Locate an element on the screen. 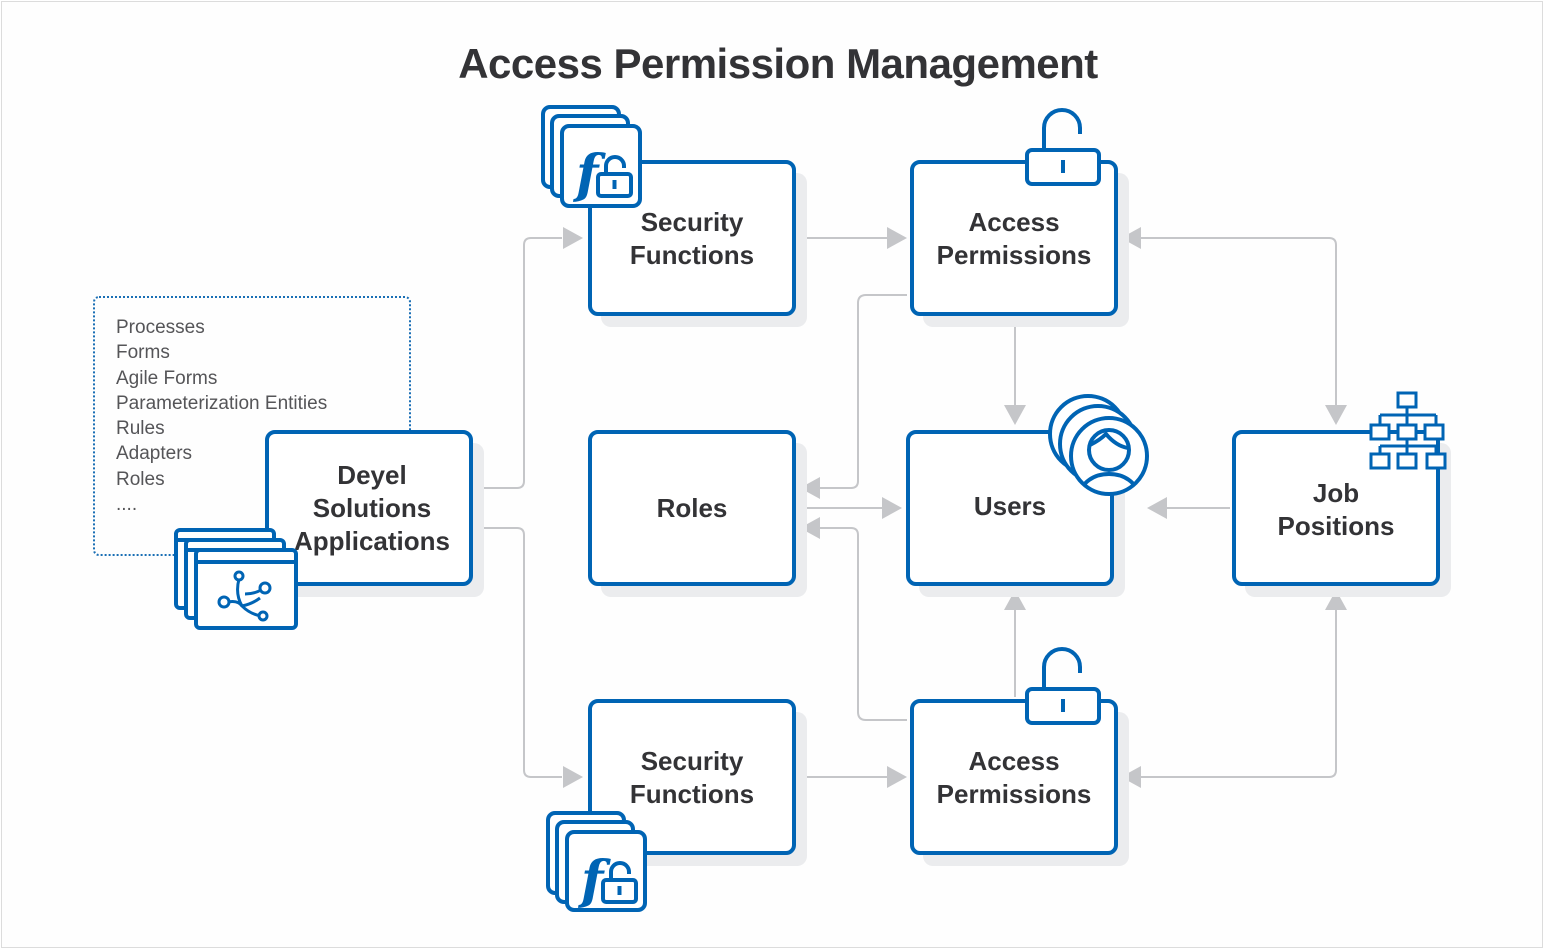  connector-access-permissions-top-to-roles is located at coordinates (863, 391).